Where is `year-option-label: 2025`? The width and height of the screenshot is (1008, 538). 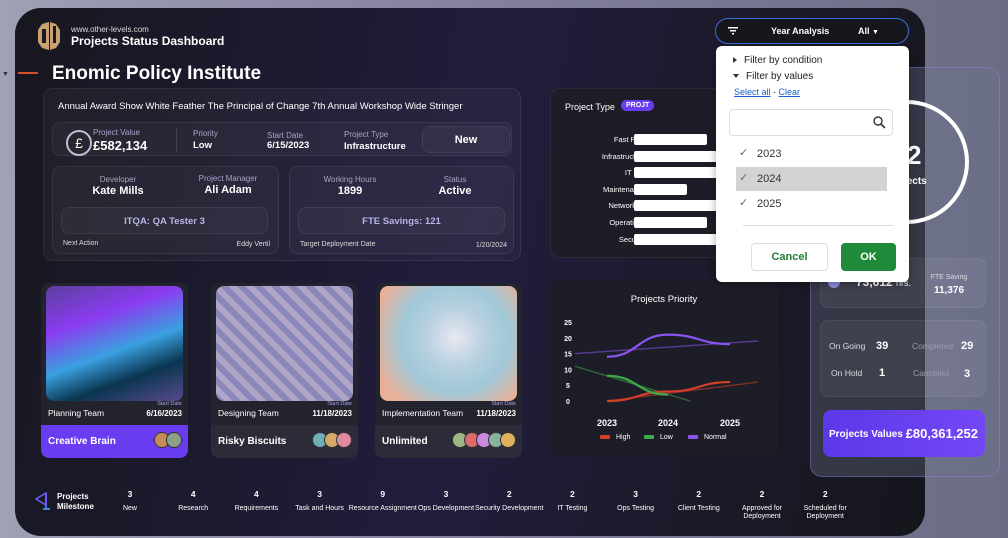 year-option-label: 2025 is located at coordinates (769, 204).